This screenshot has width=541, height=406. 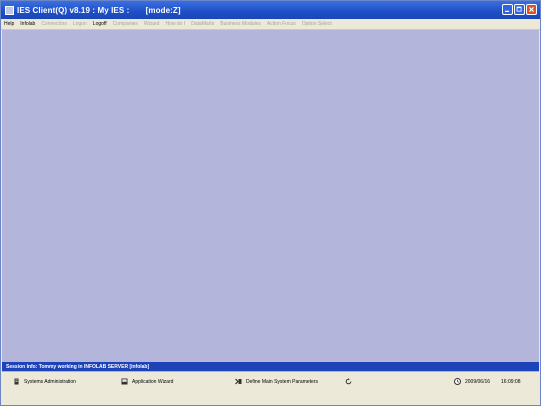 I want to click on window-bottom-strip, so click(x=270, y=398).